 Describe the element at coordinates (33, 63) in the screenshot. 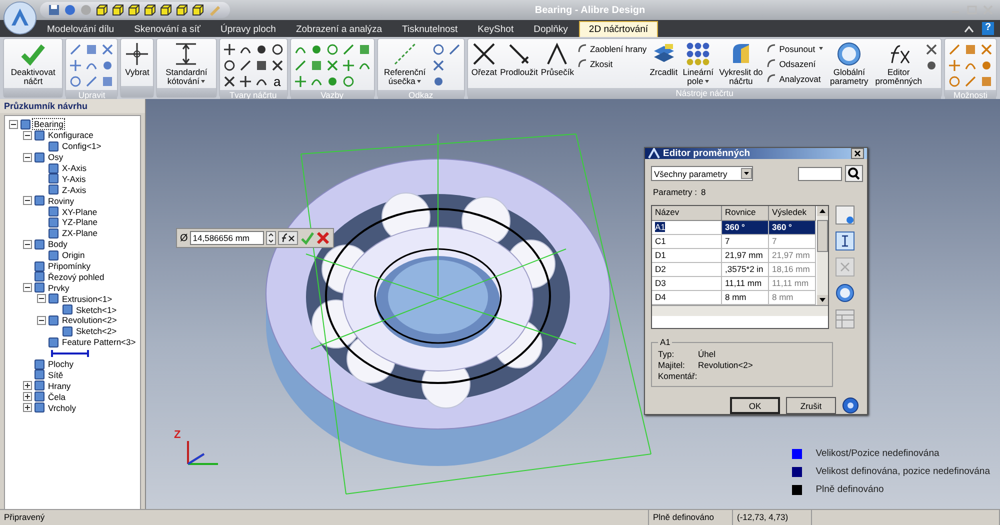

I see `ribbon-button: Deaktivovat náčrt` at that location.